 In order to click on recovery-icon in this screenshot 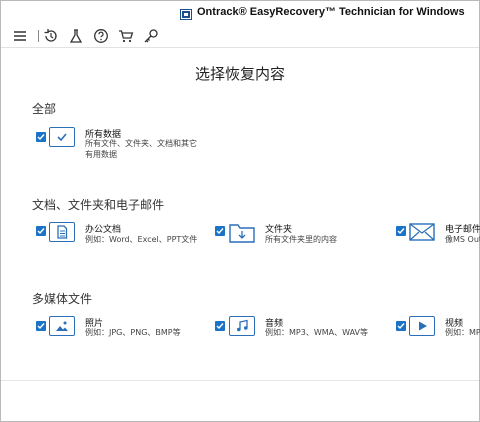, I will do `click(51, 36)`.